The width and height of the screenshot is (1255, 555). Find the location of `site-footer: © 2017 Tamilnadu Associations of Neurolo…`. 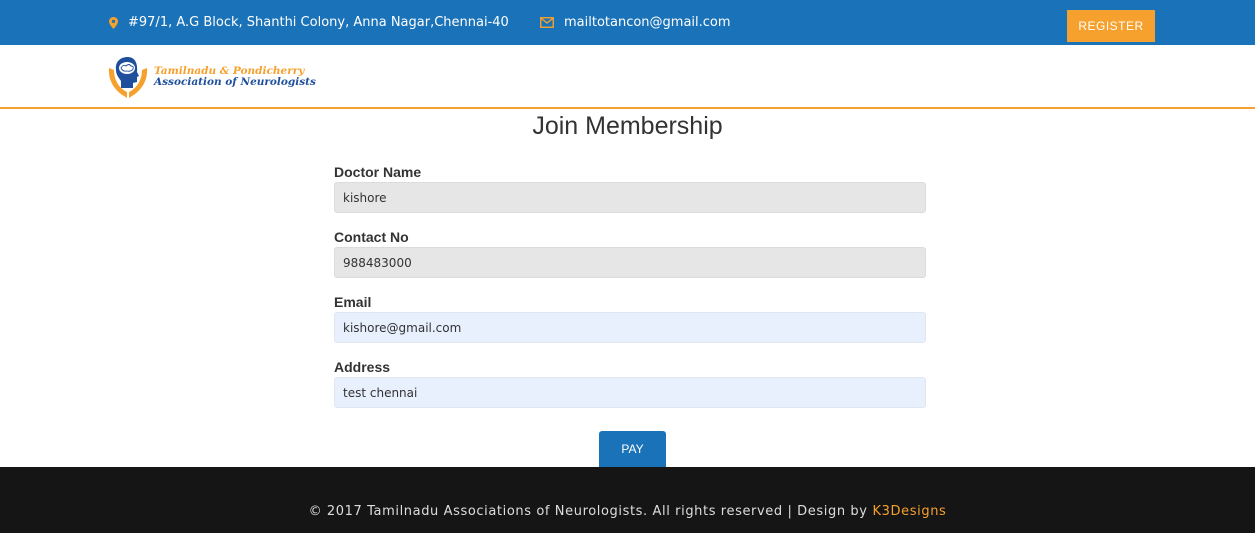

site-footer: © 2017 Tamilnadu Associations of Neurolo… is located at coordinates (627, 500).